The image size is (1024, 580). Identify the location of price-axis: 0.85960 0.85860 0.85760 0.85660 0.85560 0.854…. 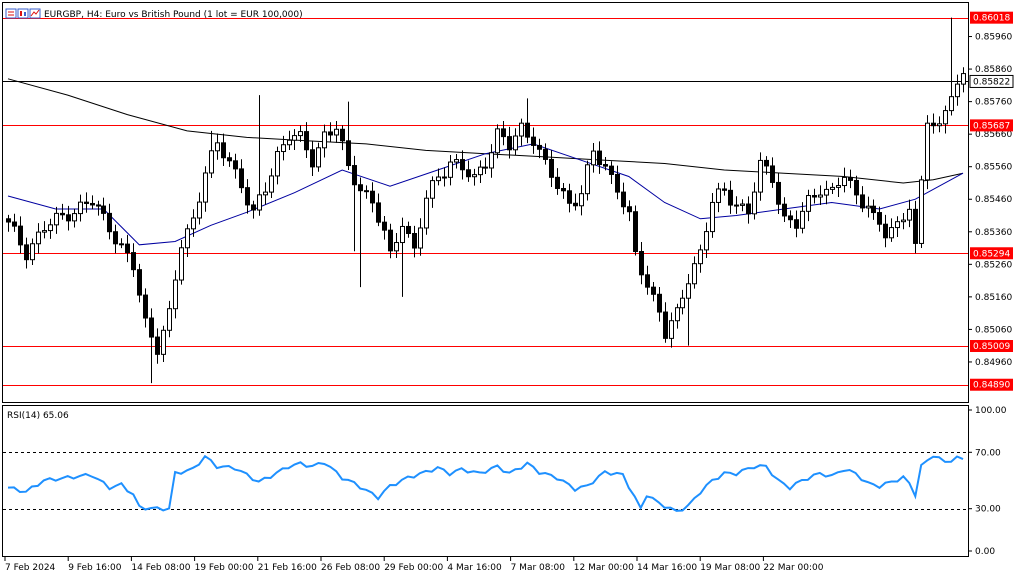
(991, 201).